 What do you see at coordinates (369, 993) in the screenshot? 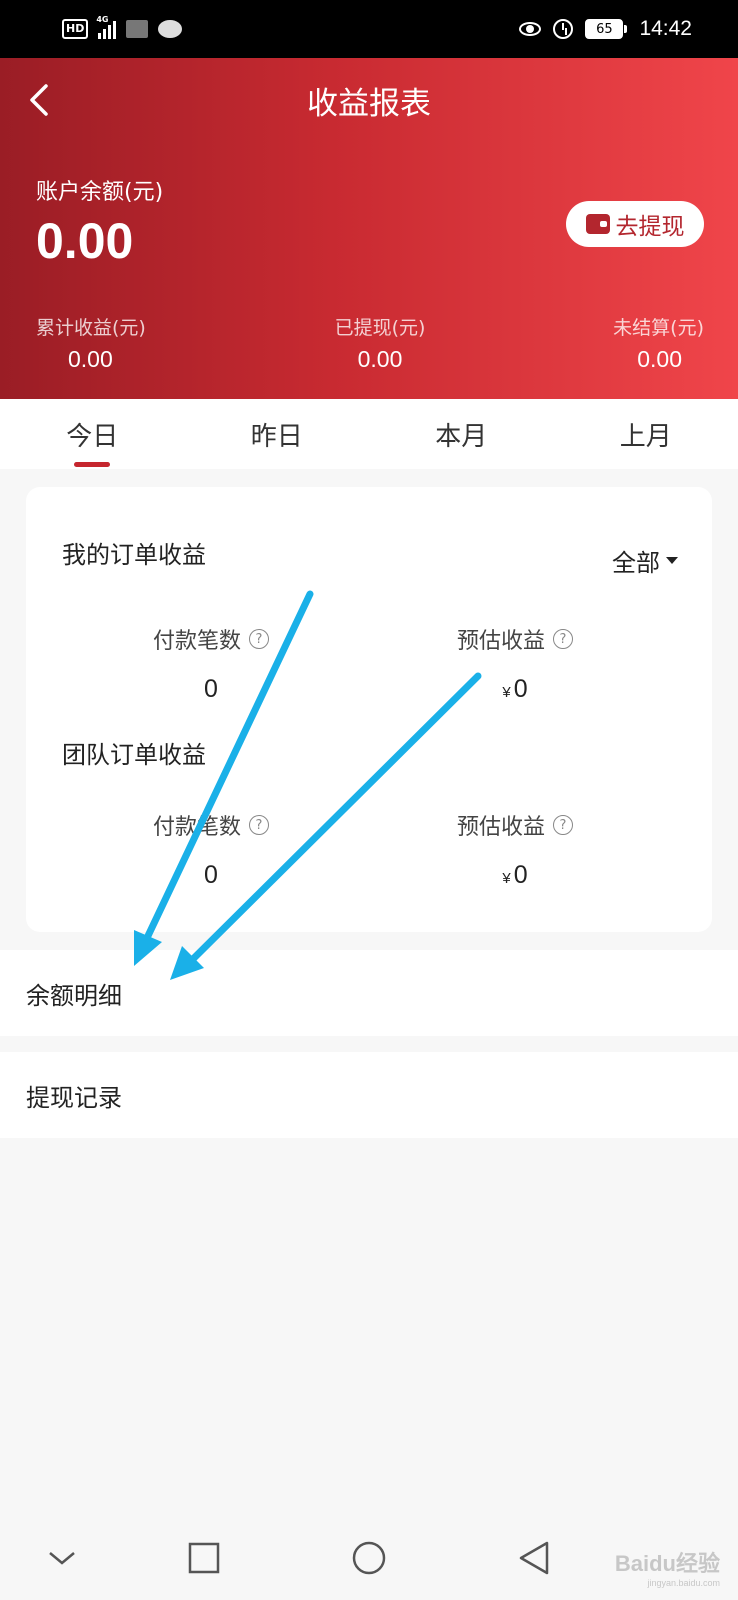
I see `list-item-balance-details: 余额明细` at bounding box center [369, 993].